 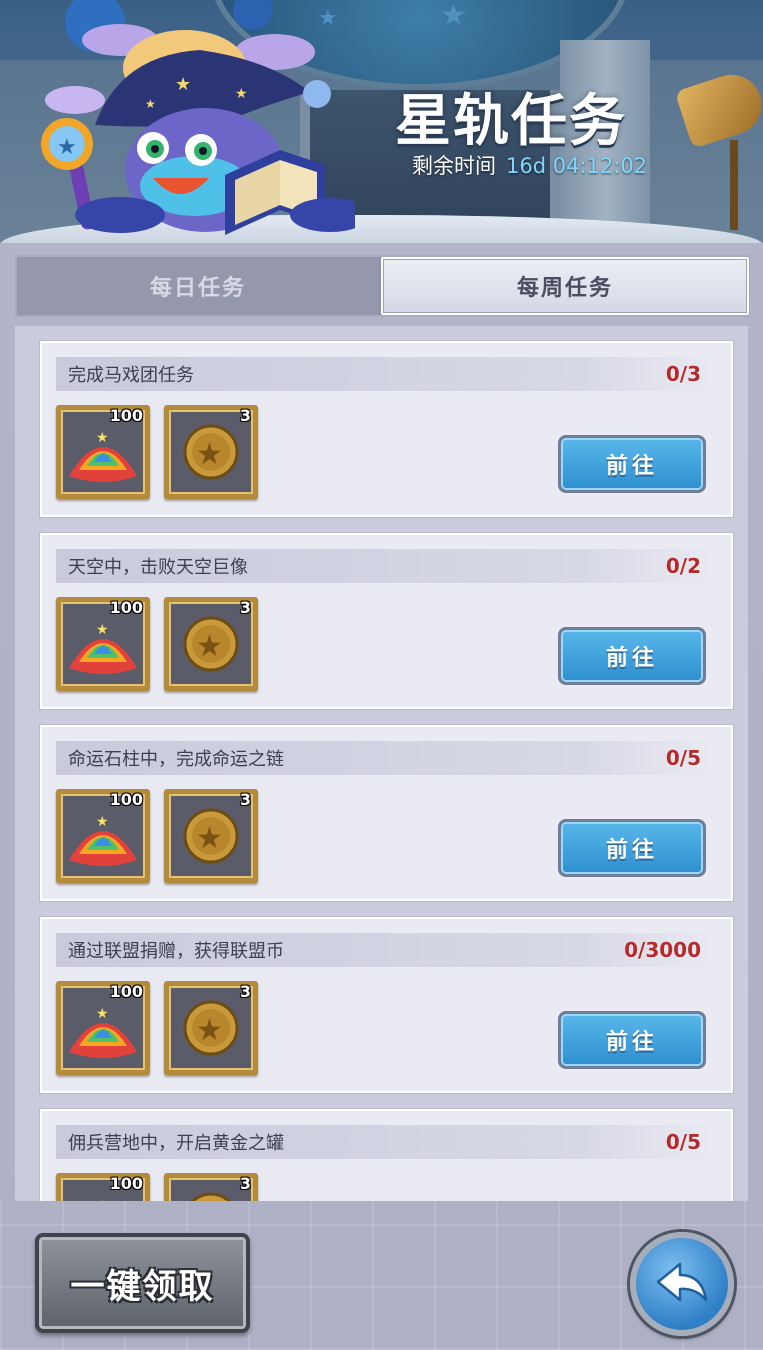 What do you see at coordinates (142, 1283) in the screenshot?
I see `claim-all-button: 一键领取` at bounding box center [142, 1283].